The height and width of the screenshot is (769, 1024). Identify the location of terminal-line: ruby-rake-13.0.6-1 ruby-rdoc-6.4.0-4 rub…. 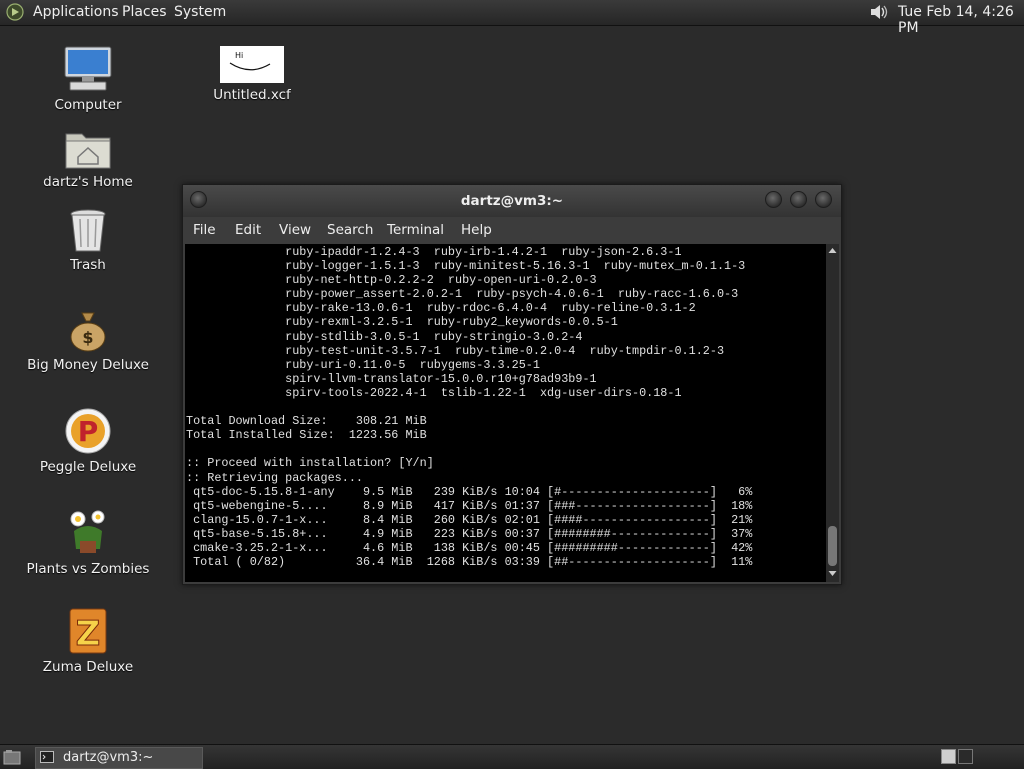
(441, 308).